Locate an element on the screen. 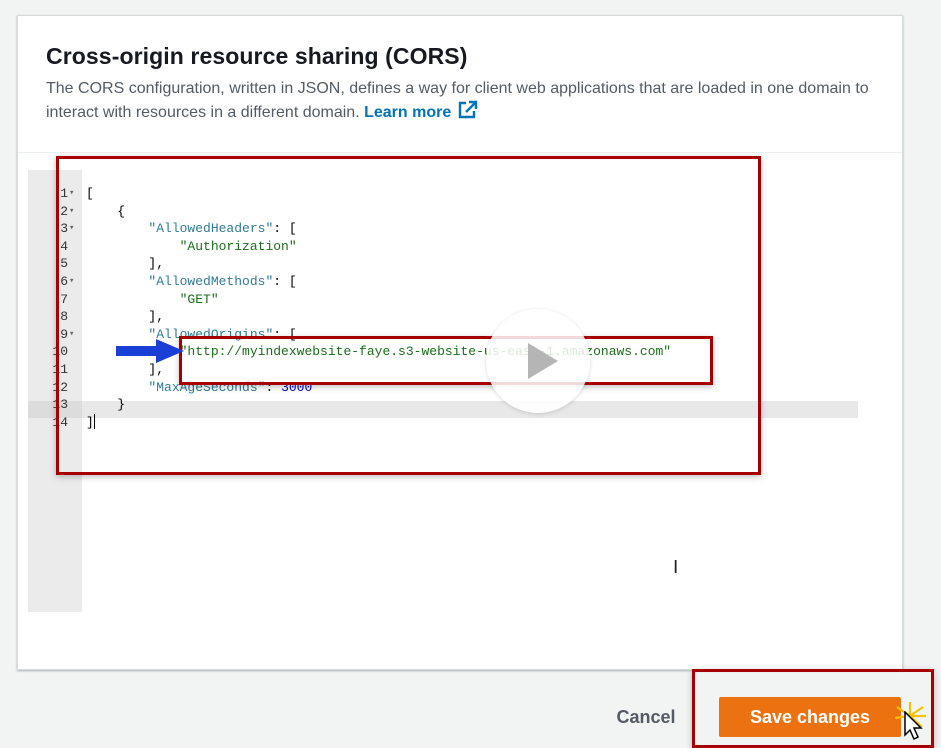  code-text: "AllowedHeaders": [ is located at coordinates (191, 229).